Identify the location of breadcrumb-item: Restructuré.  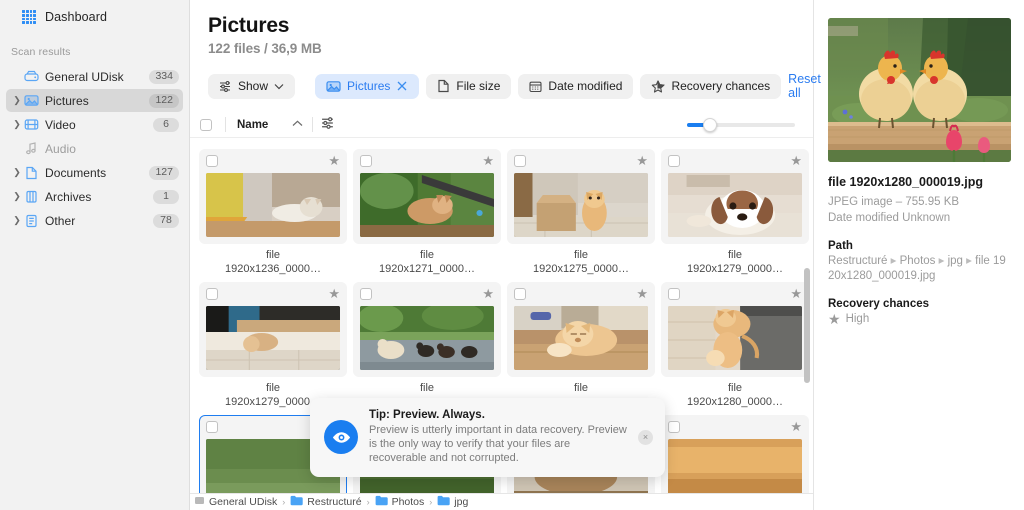
(326, 502).